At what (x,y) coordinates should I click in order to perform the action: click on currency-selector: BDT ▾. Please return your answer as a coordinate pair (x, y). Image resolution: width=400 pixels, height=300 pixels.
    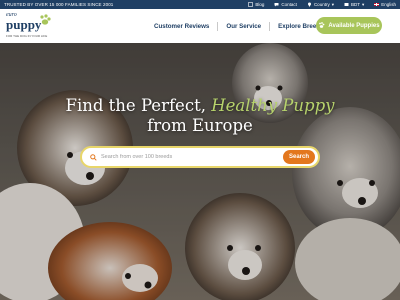
    Looking at the image, I should click on (354, 5).